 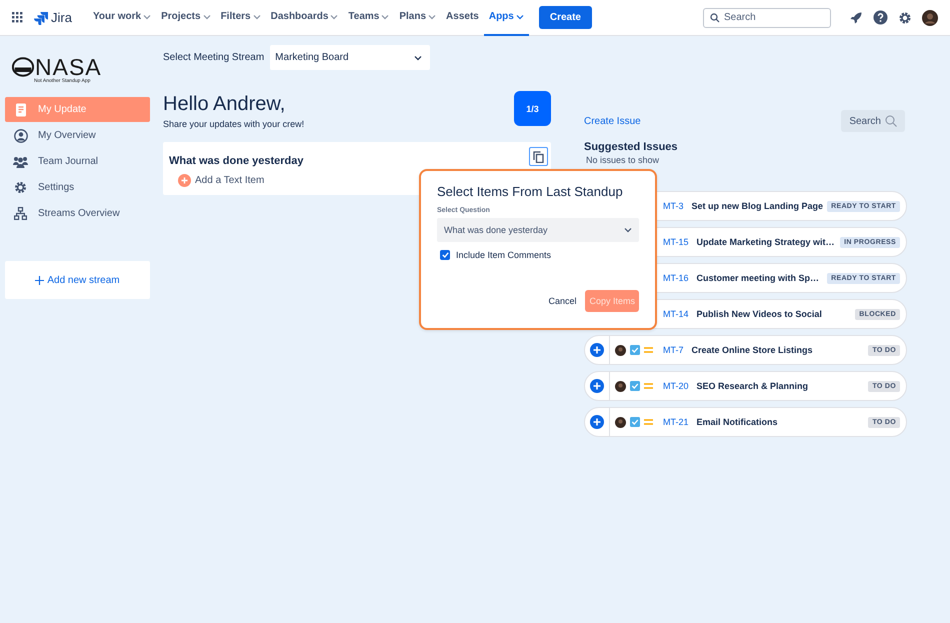 I want to click on create-issue-link: Create Issue, so click(x=612, y=121).